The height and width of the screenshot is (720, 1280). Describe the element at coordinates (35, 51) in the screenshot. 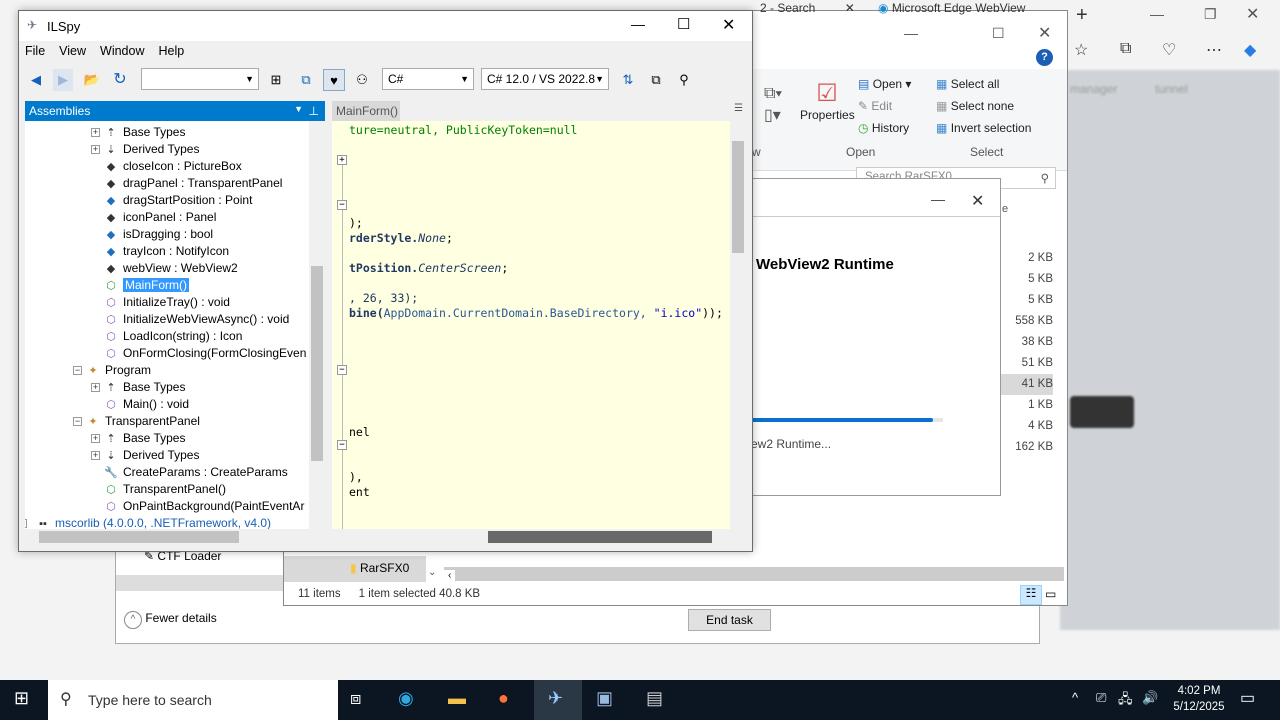

I see `menu-file: File` at that location.